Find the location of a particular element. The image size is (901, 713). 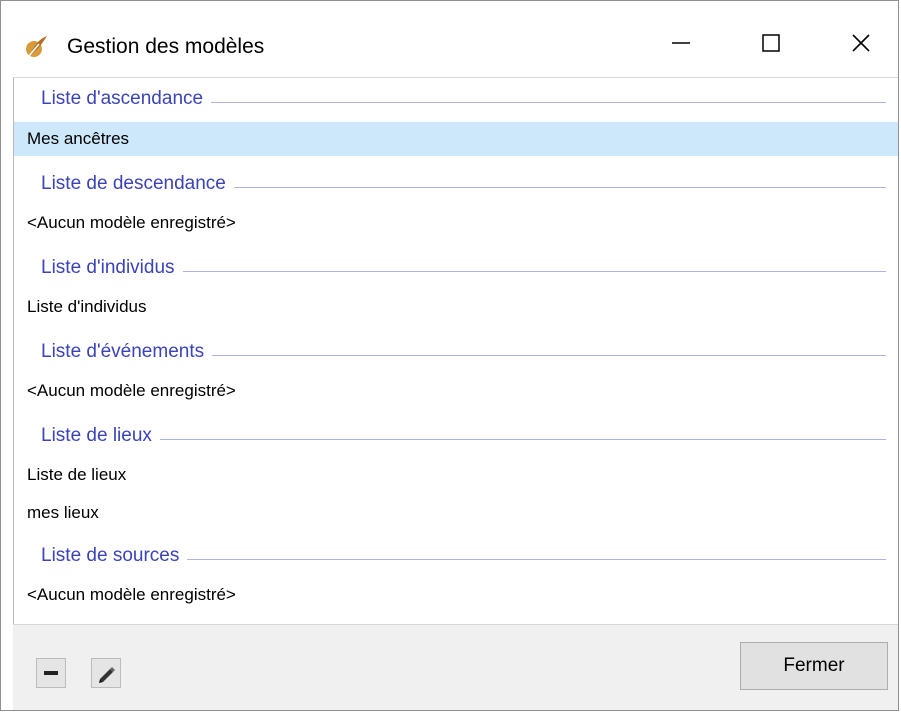

section-label: Liste d'ascendance is located at coordinates (126, 99).